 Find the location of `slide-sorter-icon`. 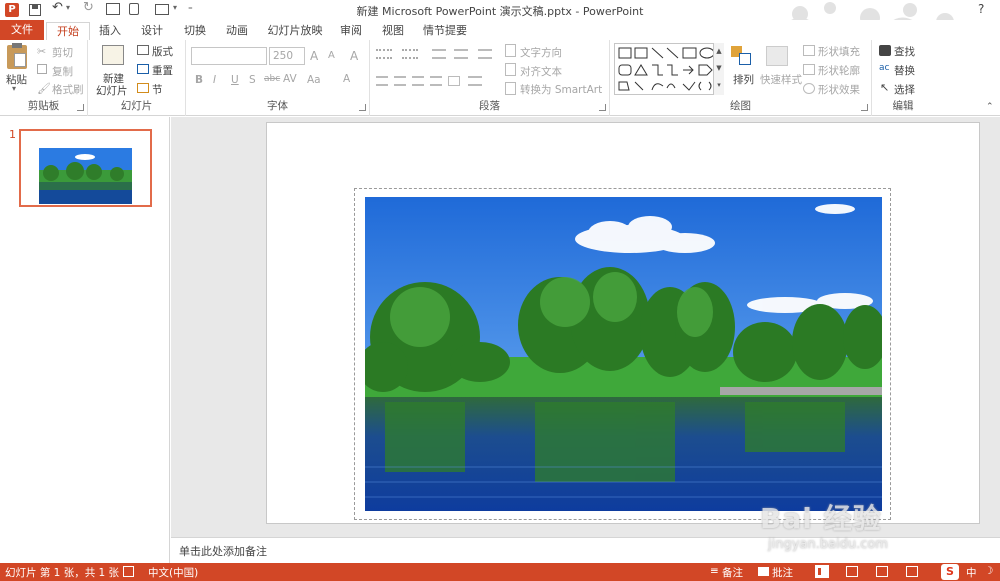

slide-sorter-icon is located at coordinates (852, 571).